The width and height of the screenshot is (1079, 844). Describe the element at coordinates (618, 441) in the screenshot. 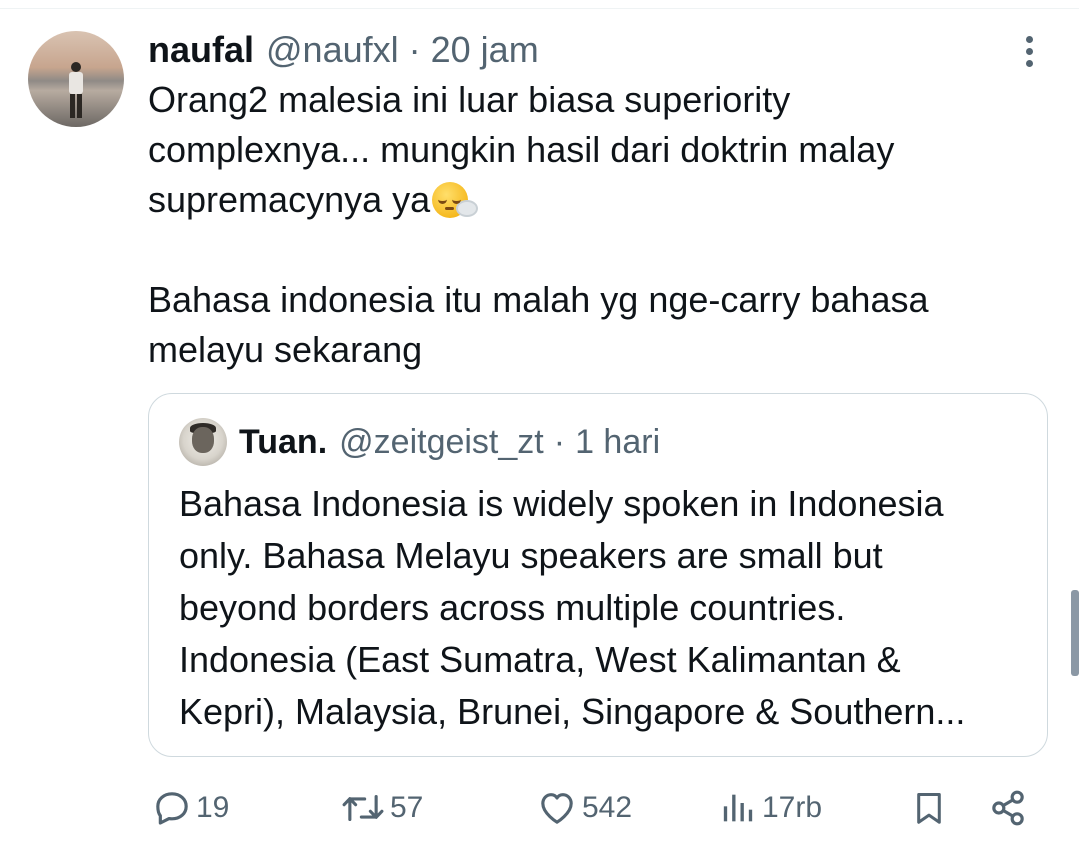

I see `quoted-tweet-timestamp: 1 hari` at that location.